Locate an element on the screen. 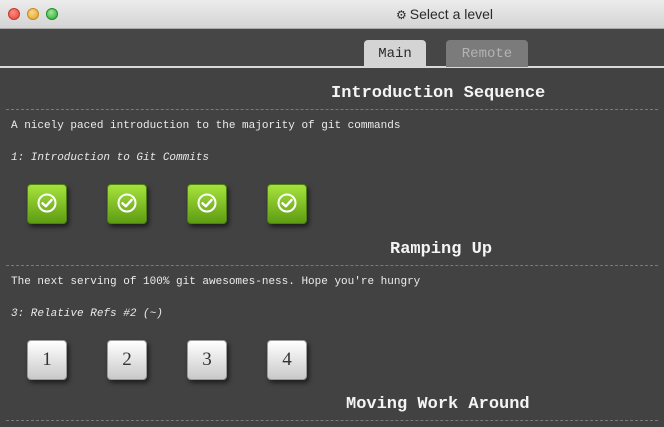 Image resolution: width=664 pixels, height=427 pixels. section-title-introduction: Introduction Sequence is located at coordinates (438, 93).